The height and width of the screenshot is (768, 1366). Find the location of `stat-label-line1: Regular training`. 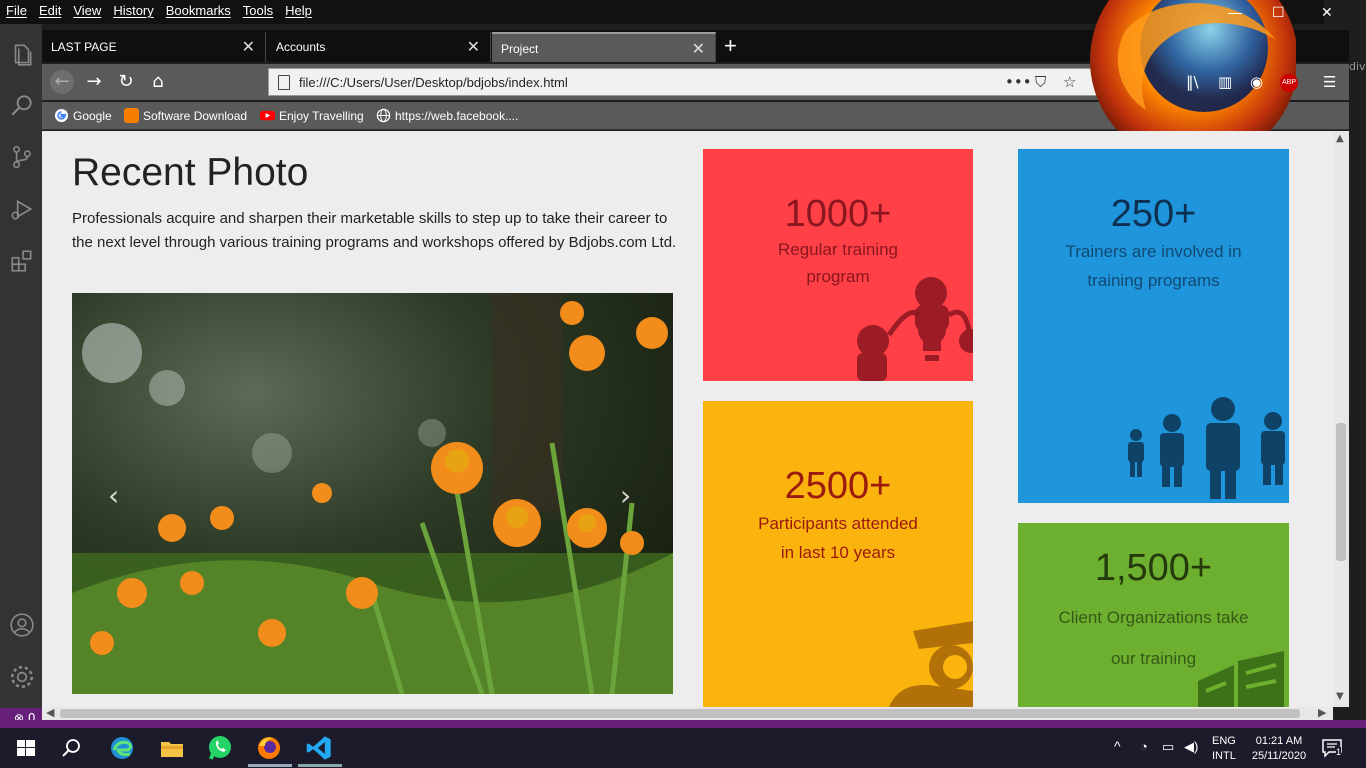

stat-label-line1: Regular training is located at coordinates (837, 249).